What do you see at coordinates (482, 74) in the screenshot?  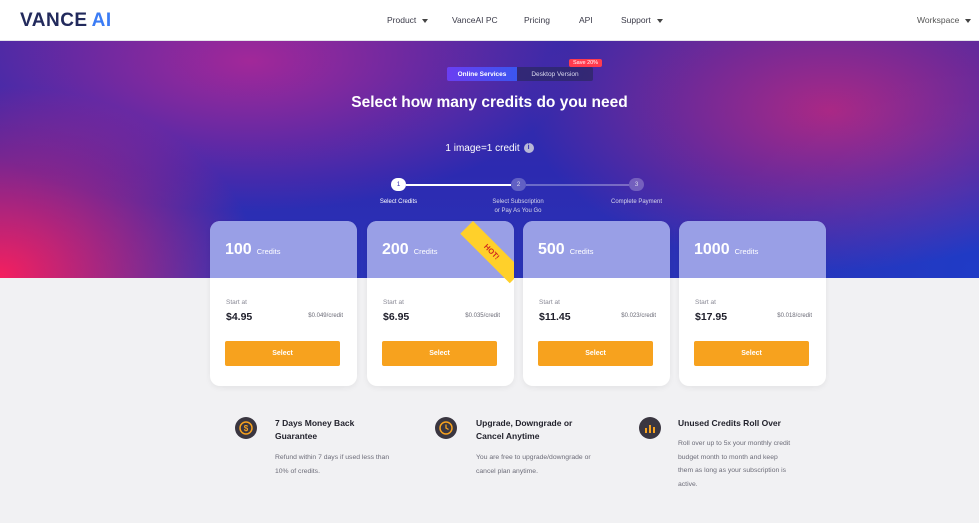 I see `online-services-tab: Online Services` at bounding box center [482, 74].